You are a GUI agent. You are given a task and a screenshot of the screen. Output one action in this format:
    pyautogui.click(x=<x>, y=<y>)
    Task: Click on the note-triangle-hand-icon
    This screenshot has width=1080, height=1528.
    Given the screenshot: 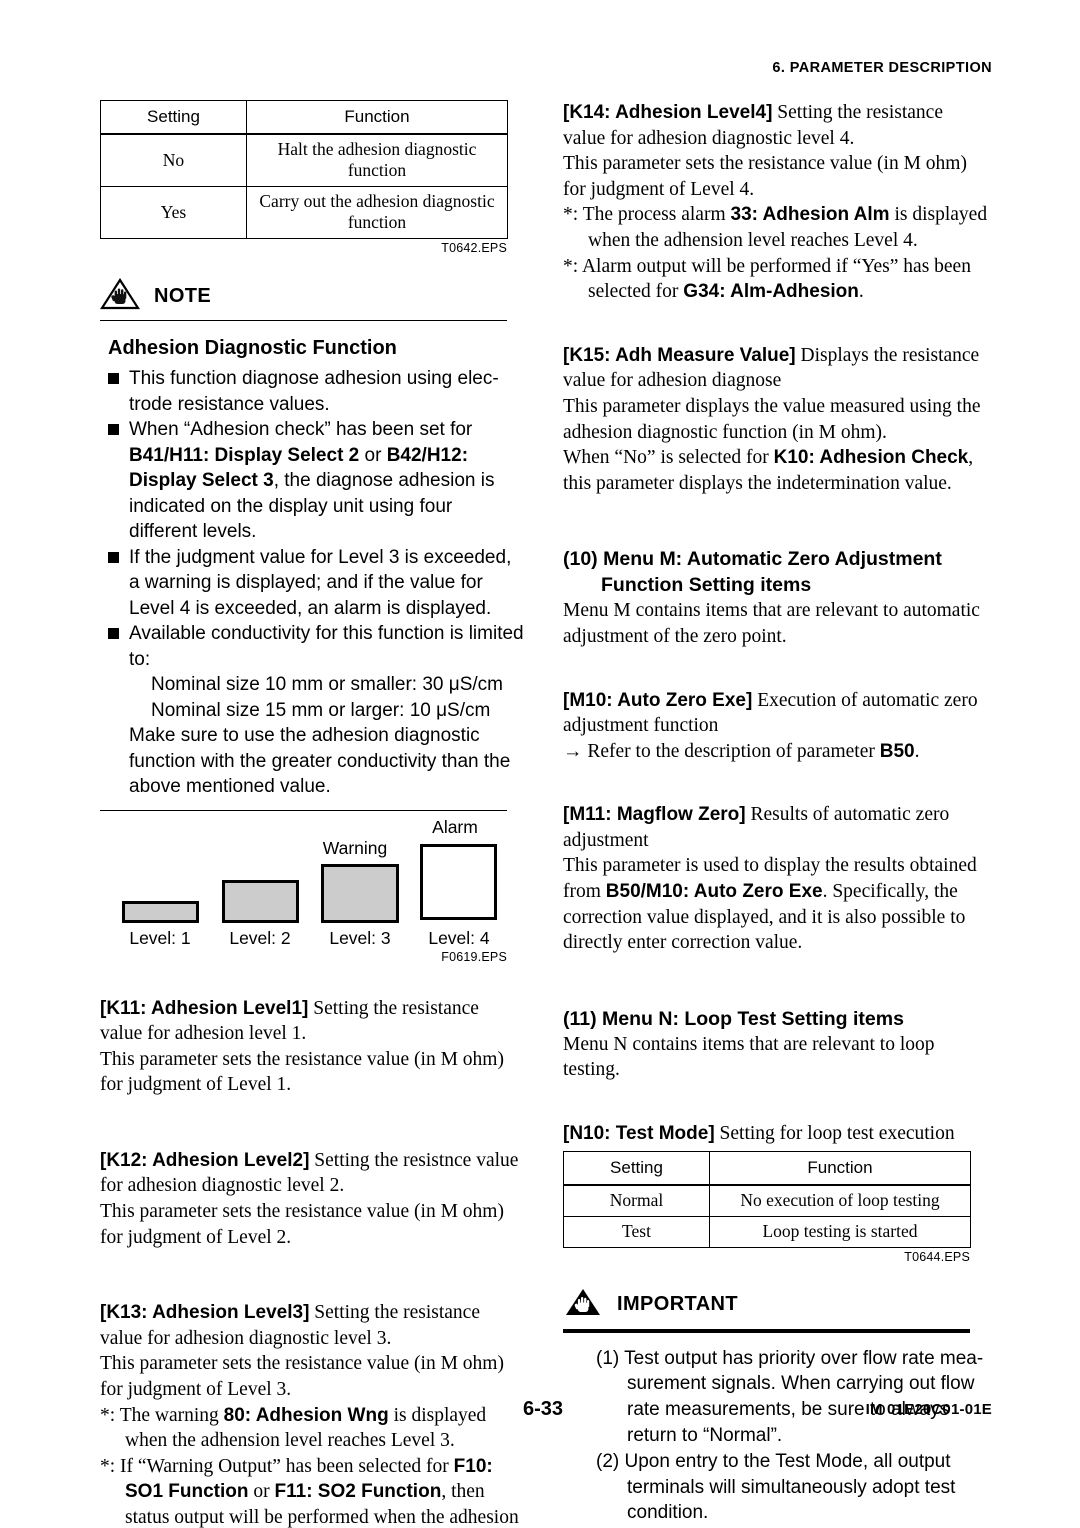 What is the action you would take?
    pyautogui.click(x=120, y=296)
    